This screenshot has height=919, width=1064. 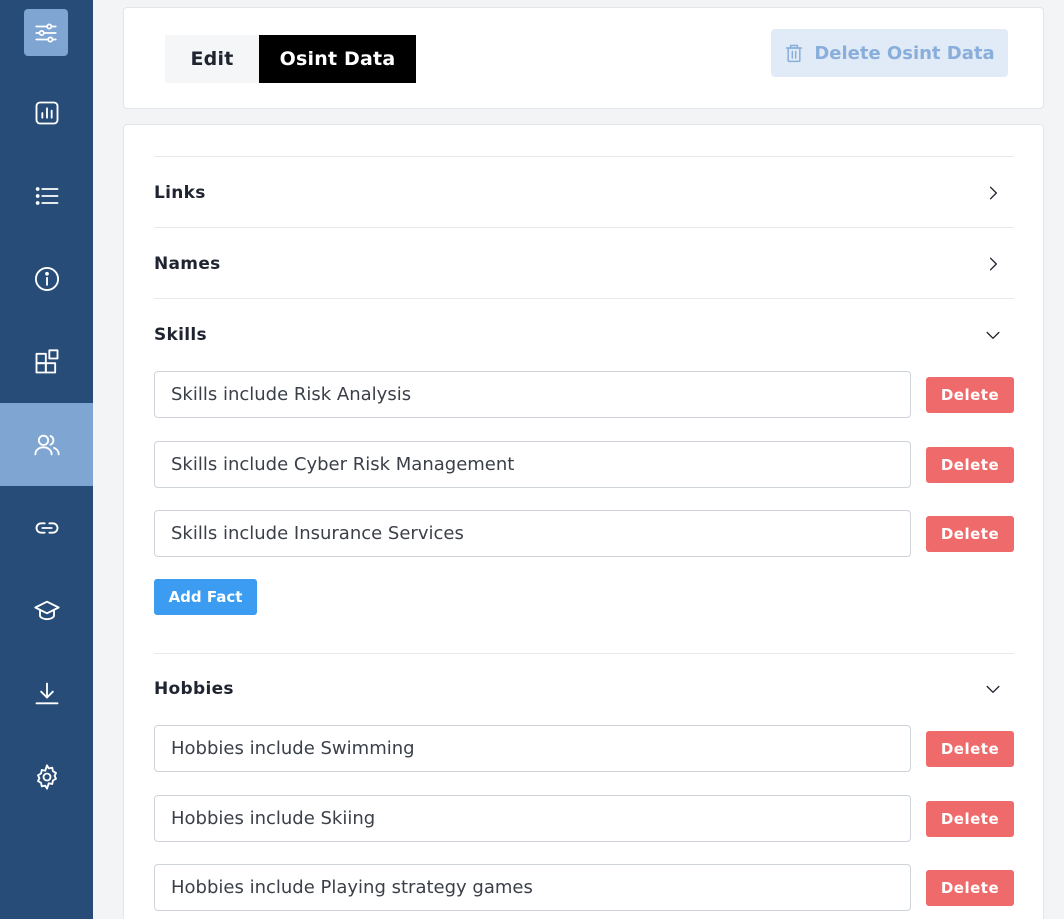 I want to click on sidebar-item-modules, so click(x=46, y=361).